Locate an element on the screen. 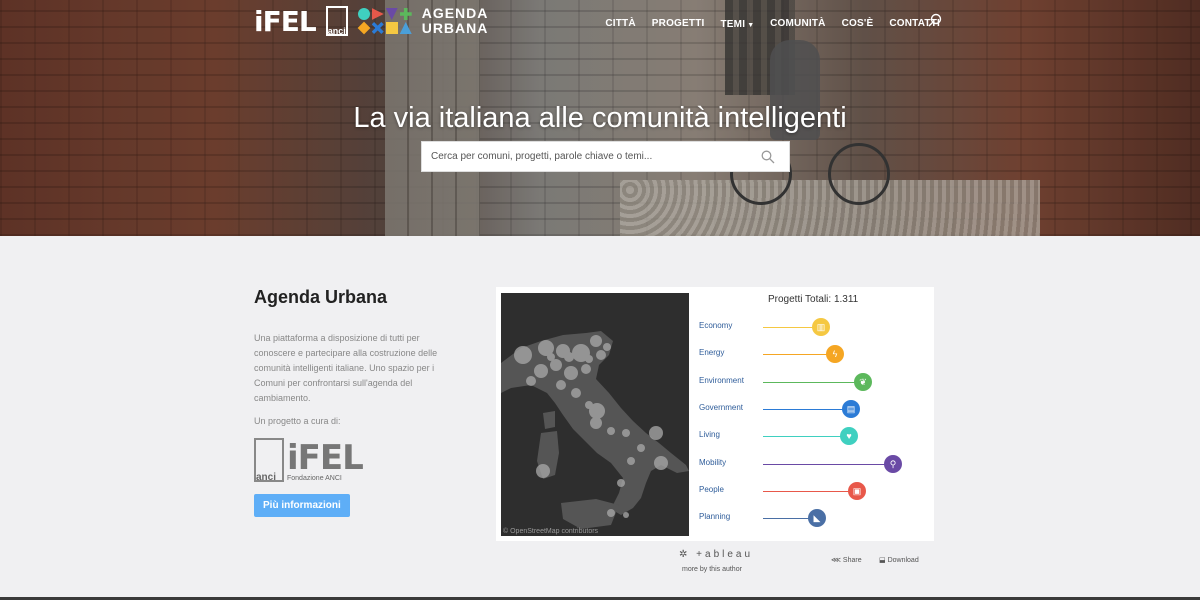  theme-row-people: People ▣ is located at coordinates (811, 490).